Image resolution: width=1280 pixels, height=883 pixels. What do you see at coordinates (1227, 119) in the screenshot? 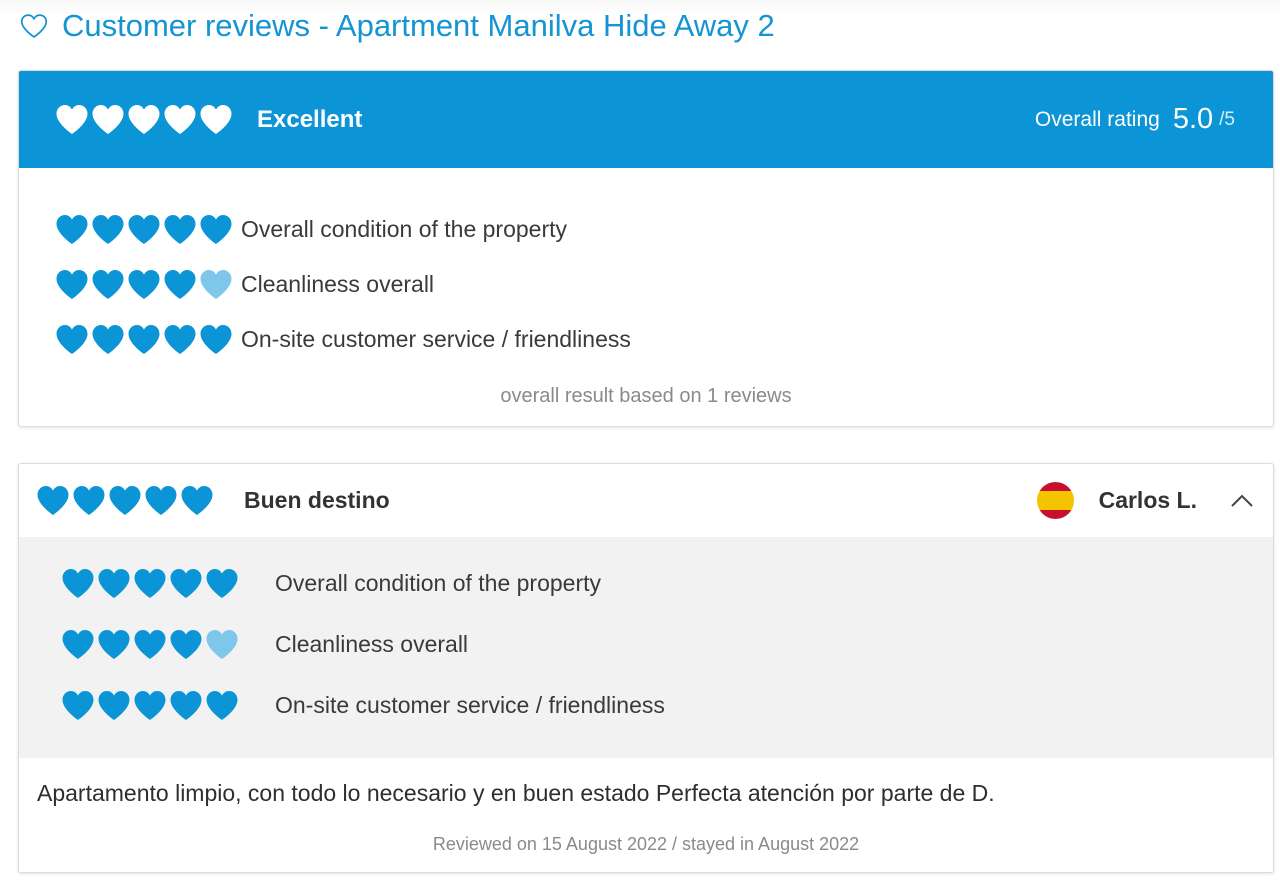
I see `overall-rating-max: /5` at bounding box center [1227, 119].